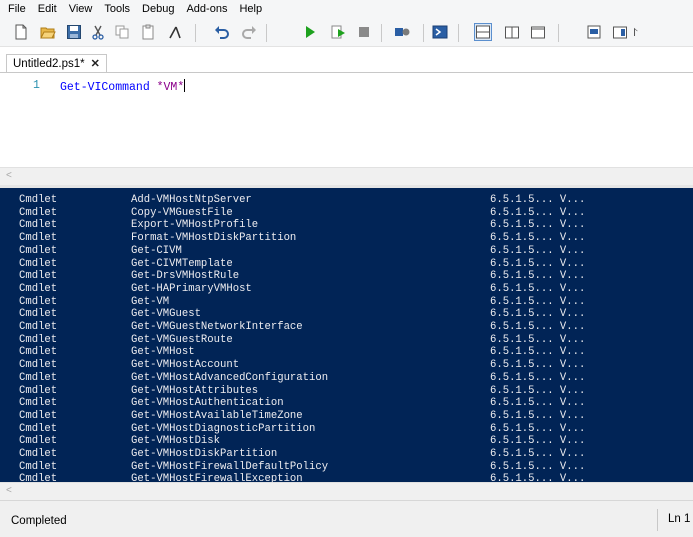 This screenshot has width=693, height=537. What do you see at coordinates (222, 32) in the screenshot?
I see `undo-icon` at bounding box center [222, 32].